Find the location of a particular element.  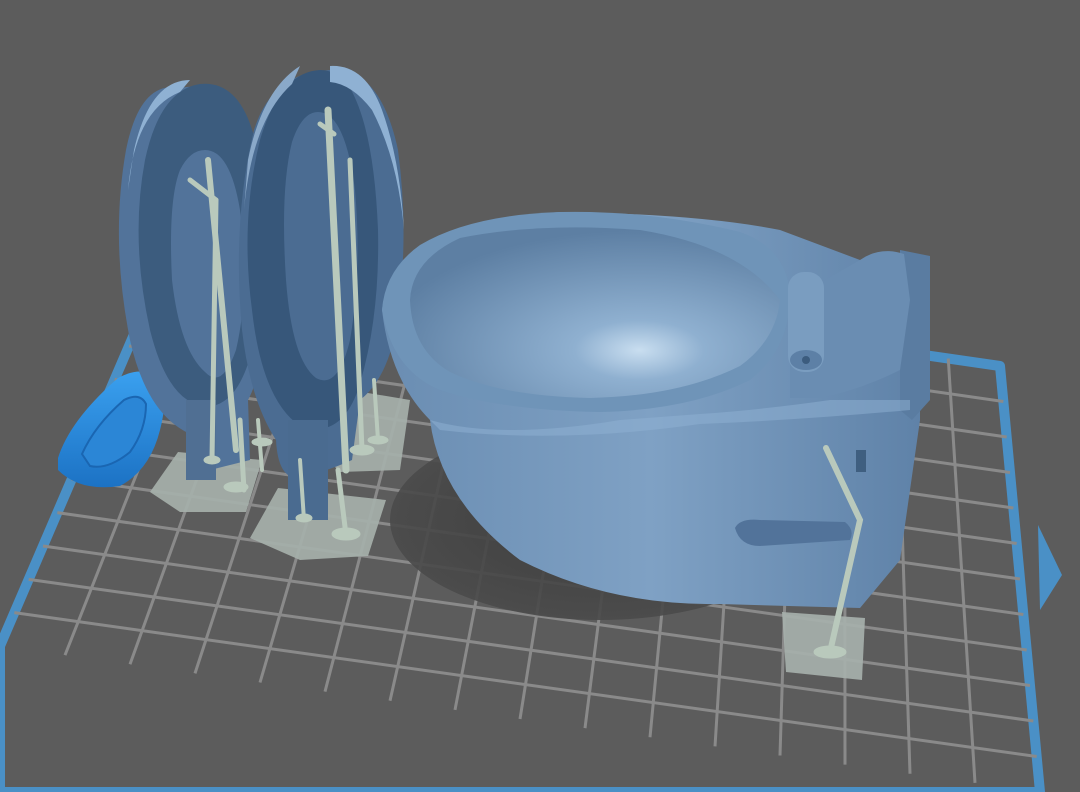

plate-direction-icon is located at coordinates (1050, 567).